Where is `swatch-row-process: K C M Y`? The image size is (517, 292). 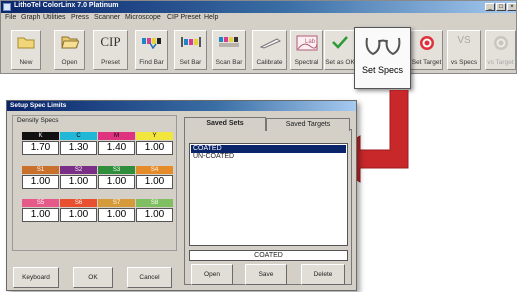 swatch-row-process: K C M Y is located at coordinates (97, 136).